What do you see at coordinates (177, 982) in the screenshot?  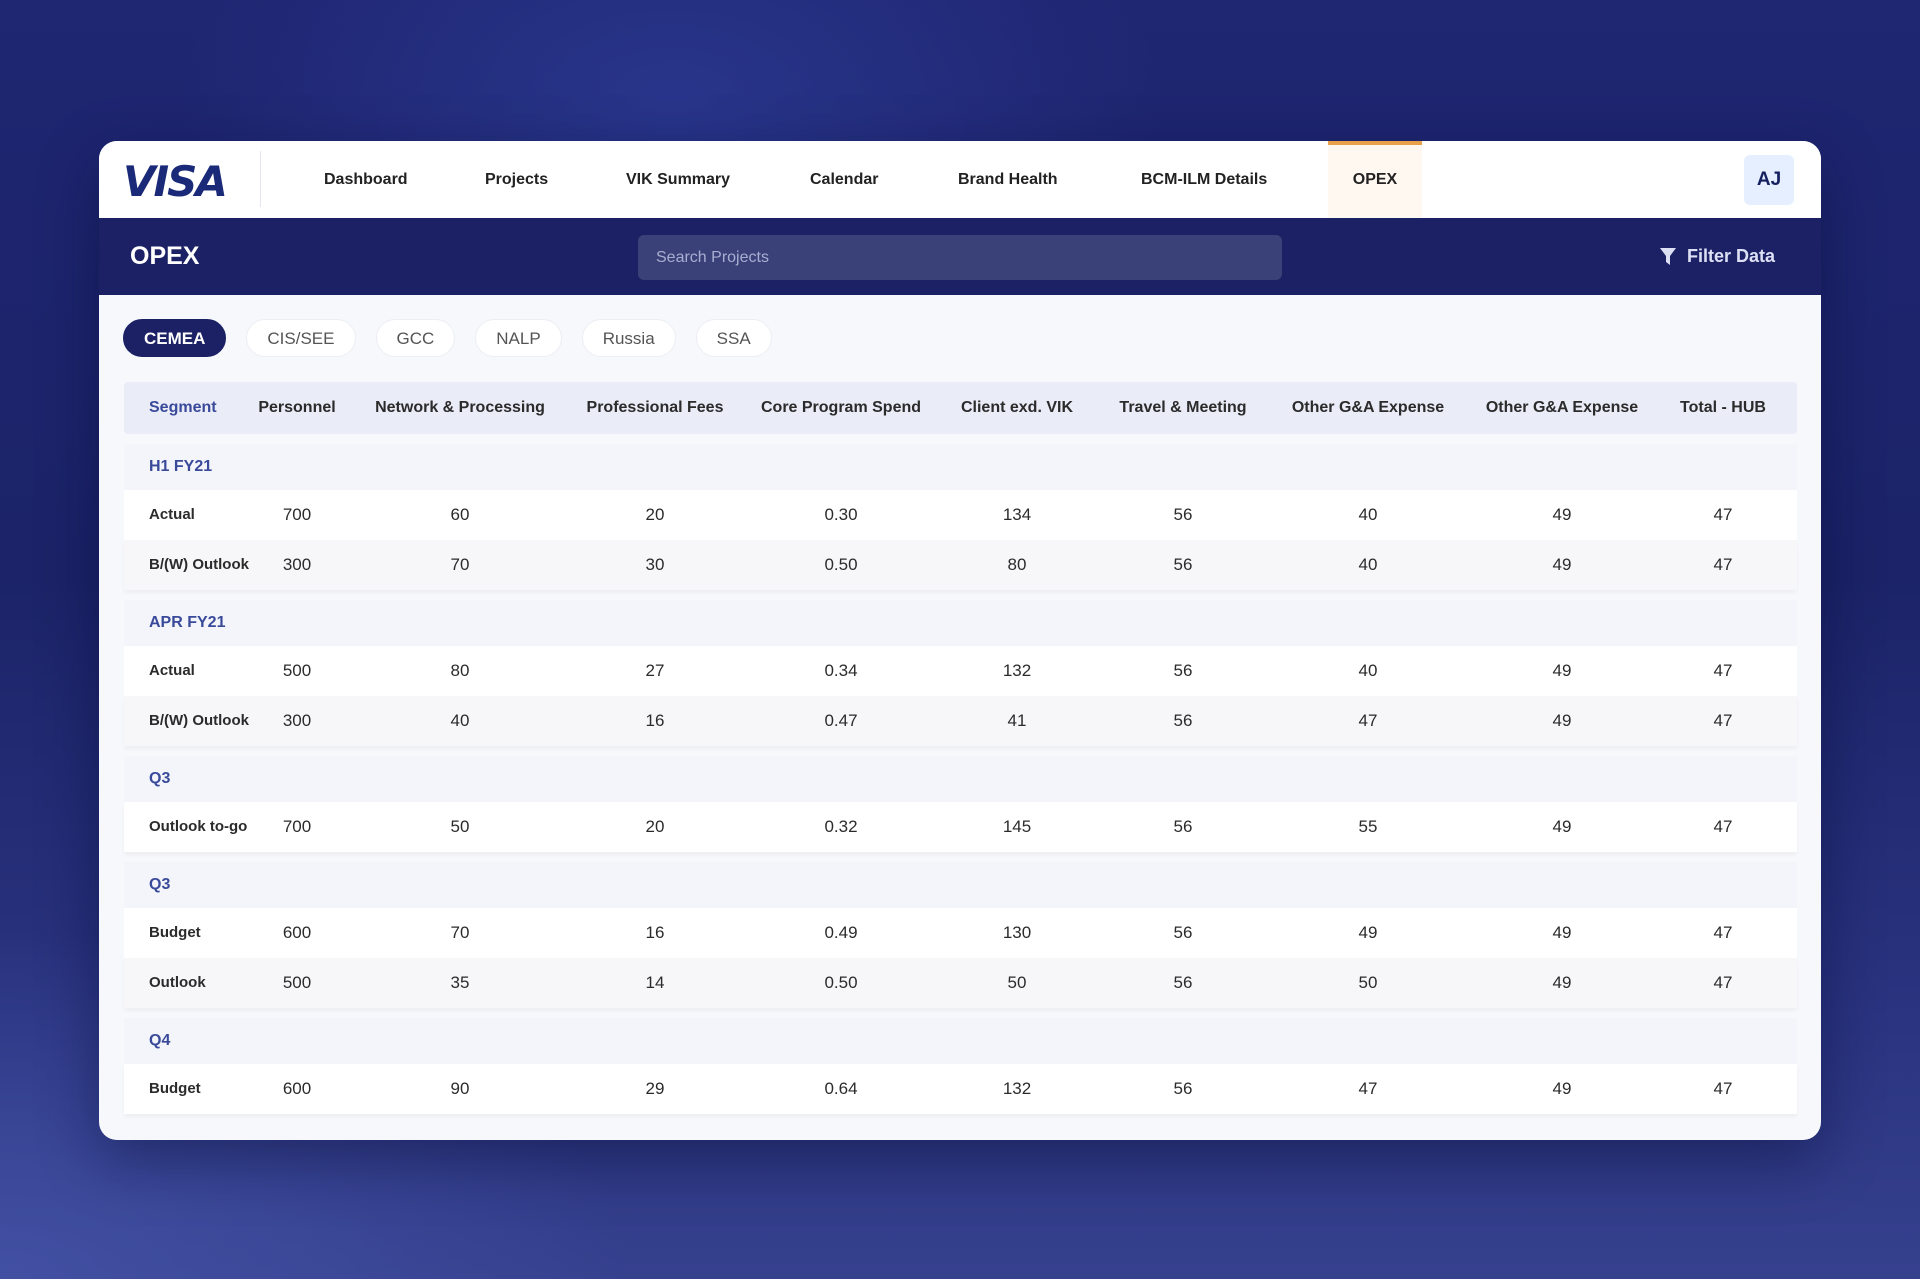 I see `row-label: Outlook` at bounding box center [177, 982].